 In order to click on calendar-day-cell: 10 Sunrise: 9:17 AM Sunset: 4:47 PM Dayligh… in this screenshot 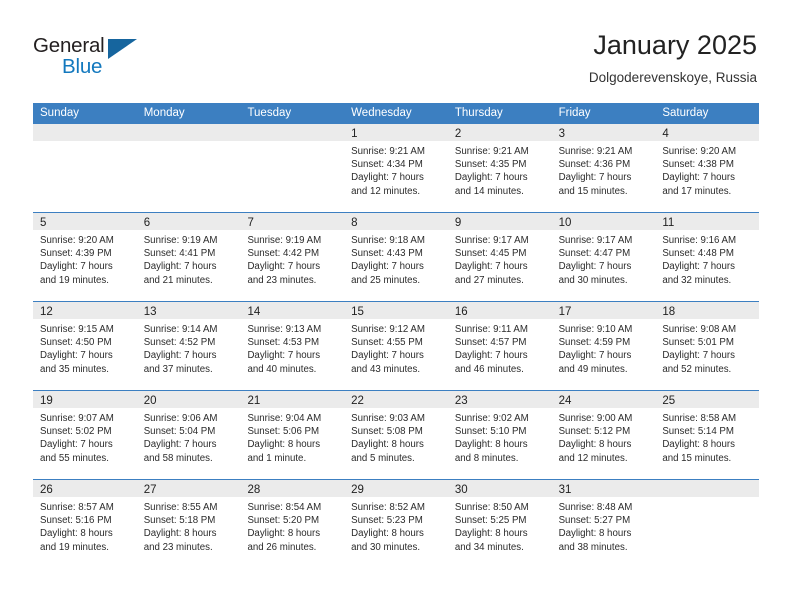, I will do `click(603, 257)`.